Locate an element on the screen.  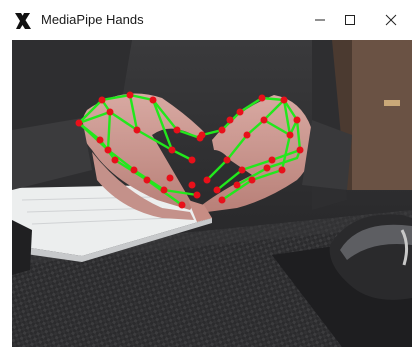
window-title: MediaPipe Hands is located at coordinates (92, 19).